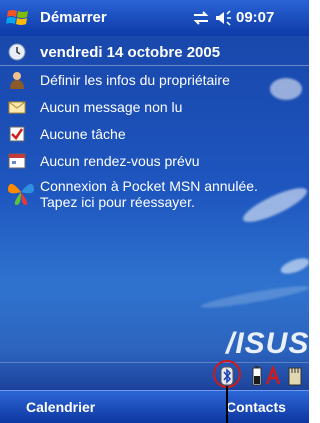  What do you see at coordinates (130, 52) in the screenshot?
I see `date-label: vendredi 14 octobre 2005` at bounding box center [130, 52].